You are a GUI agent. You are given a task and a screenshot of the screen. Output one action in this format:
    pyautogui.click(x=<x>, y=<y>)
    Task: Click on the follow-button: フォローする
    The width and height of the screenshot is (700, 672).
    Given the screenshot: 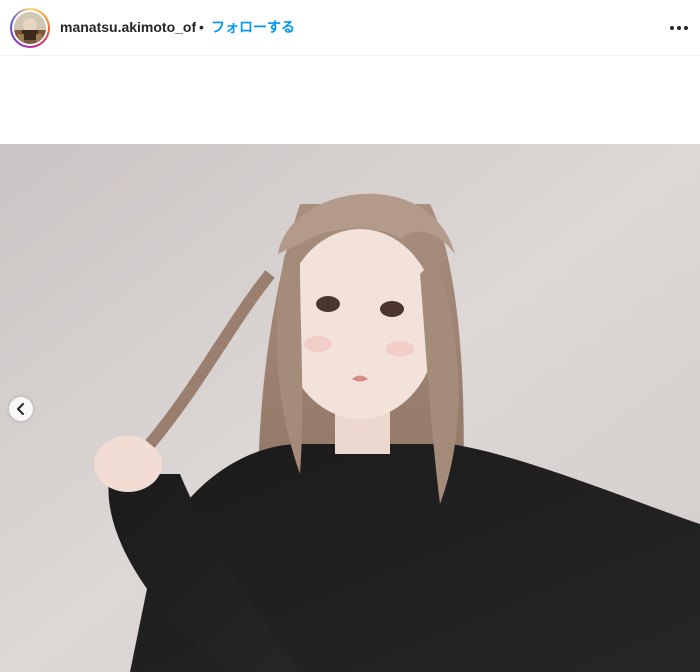 What is the action you would take?
    pyautogui.click(x=253, y=27)
    